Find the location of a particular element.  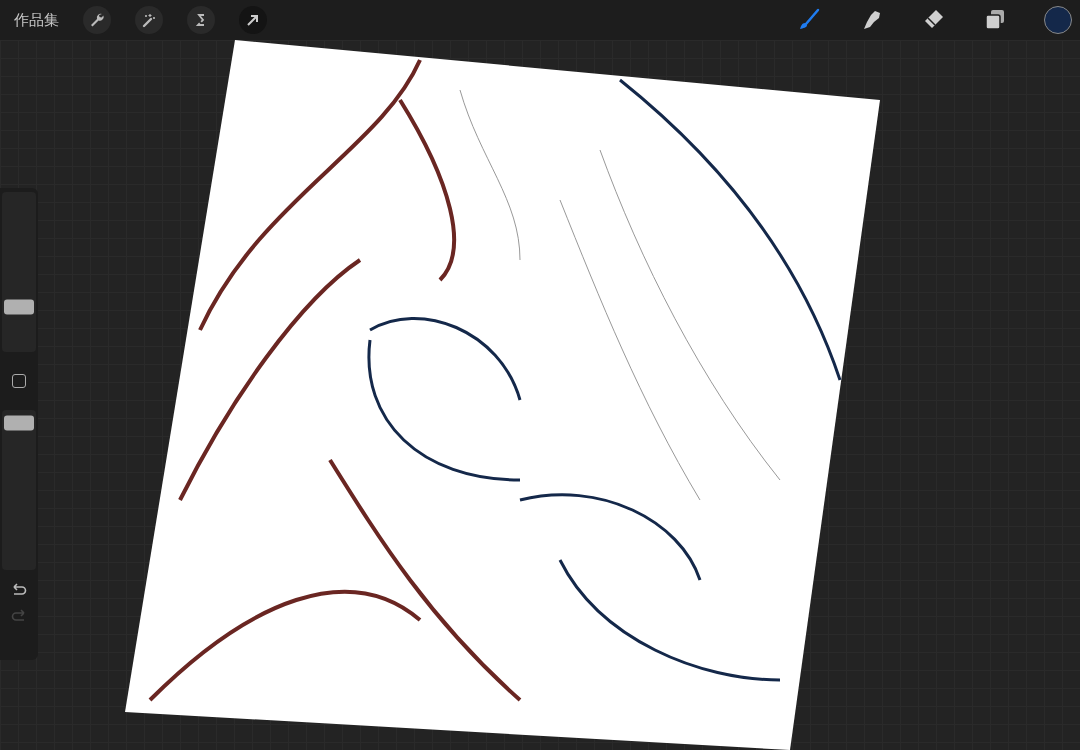

undo-icon is located at coordinates (19, 589).